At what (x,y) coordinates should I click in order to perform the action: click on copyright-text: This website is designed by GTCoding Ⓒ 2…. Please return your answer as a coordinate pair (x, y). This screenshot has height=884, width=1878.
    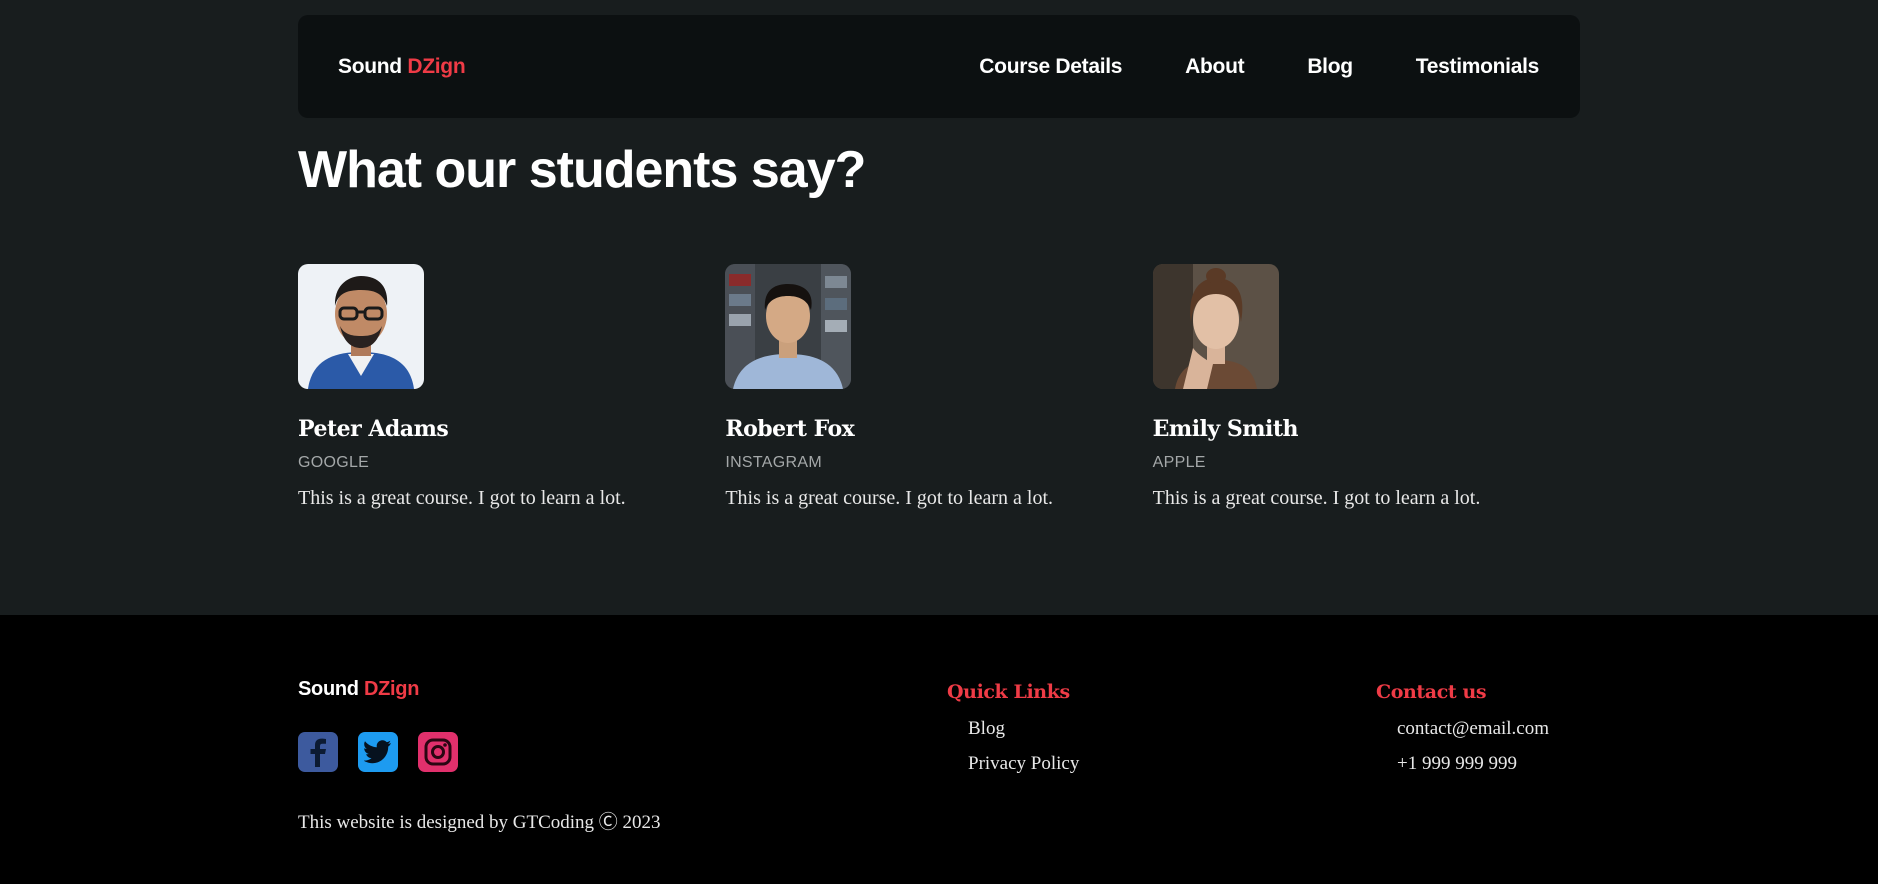
    Looking at the image, I should click on (479, 822).